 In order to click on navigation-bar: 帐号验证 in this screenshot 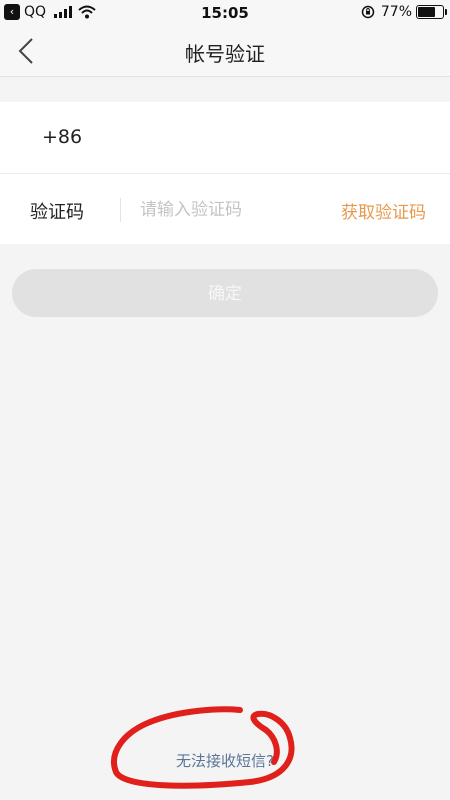, I will do `click(225, 51)`.